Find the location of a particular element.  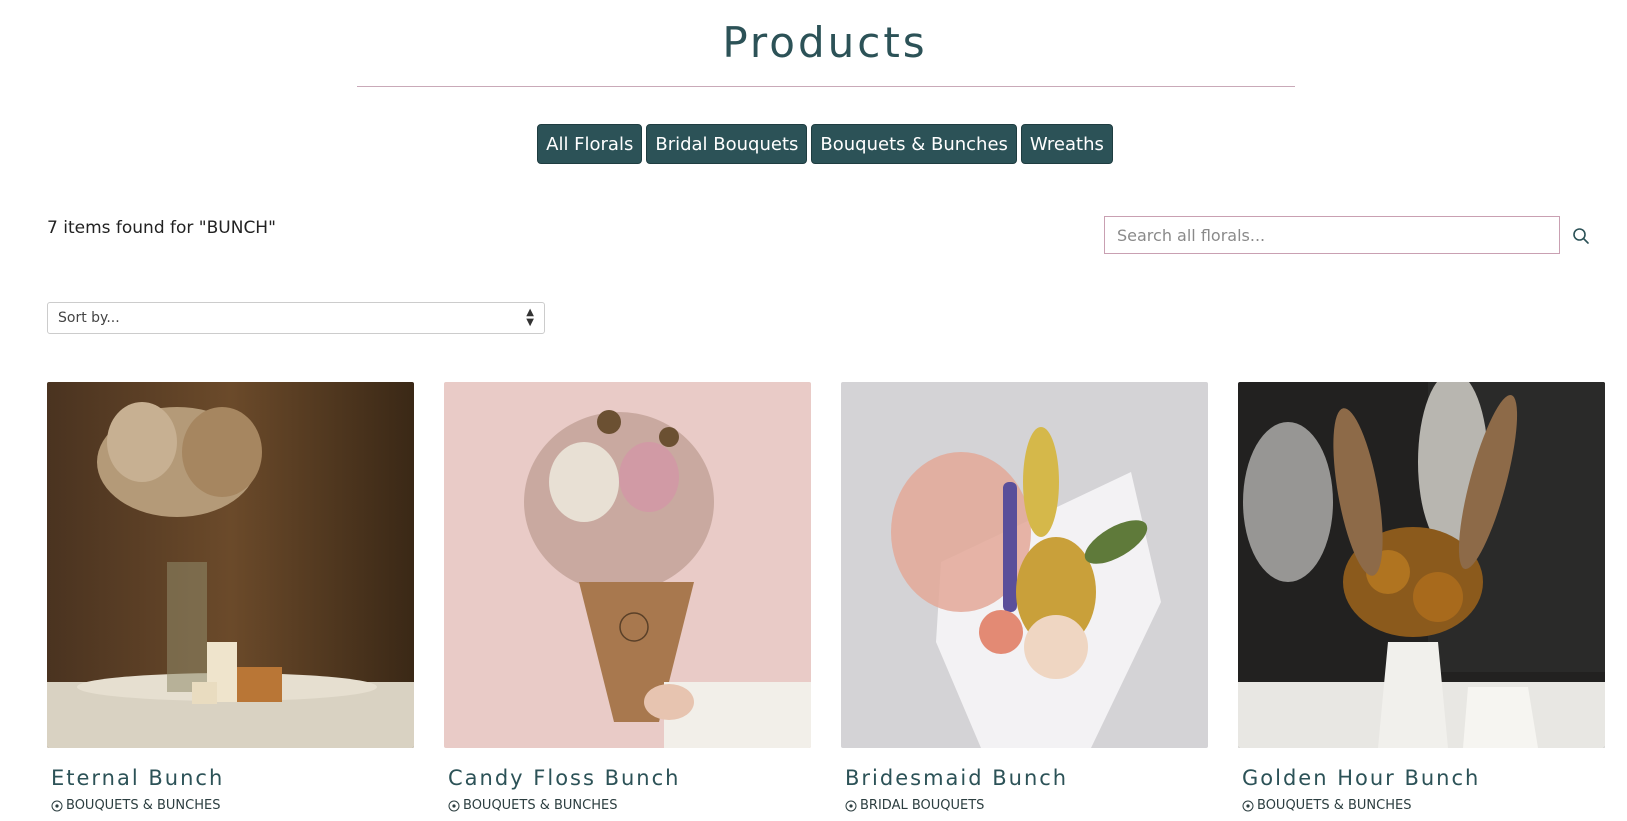

title-divider is located at coordinates (826, 86).